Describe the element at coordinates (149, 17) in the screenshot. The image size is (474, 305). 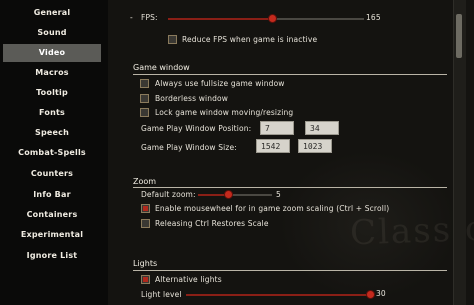
I see `fps-label: FPS:` at that location.